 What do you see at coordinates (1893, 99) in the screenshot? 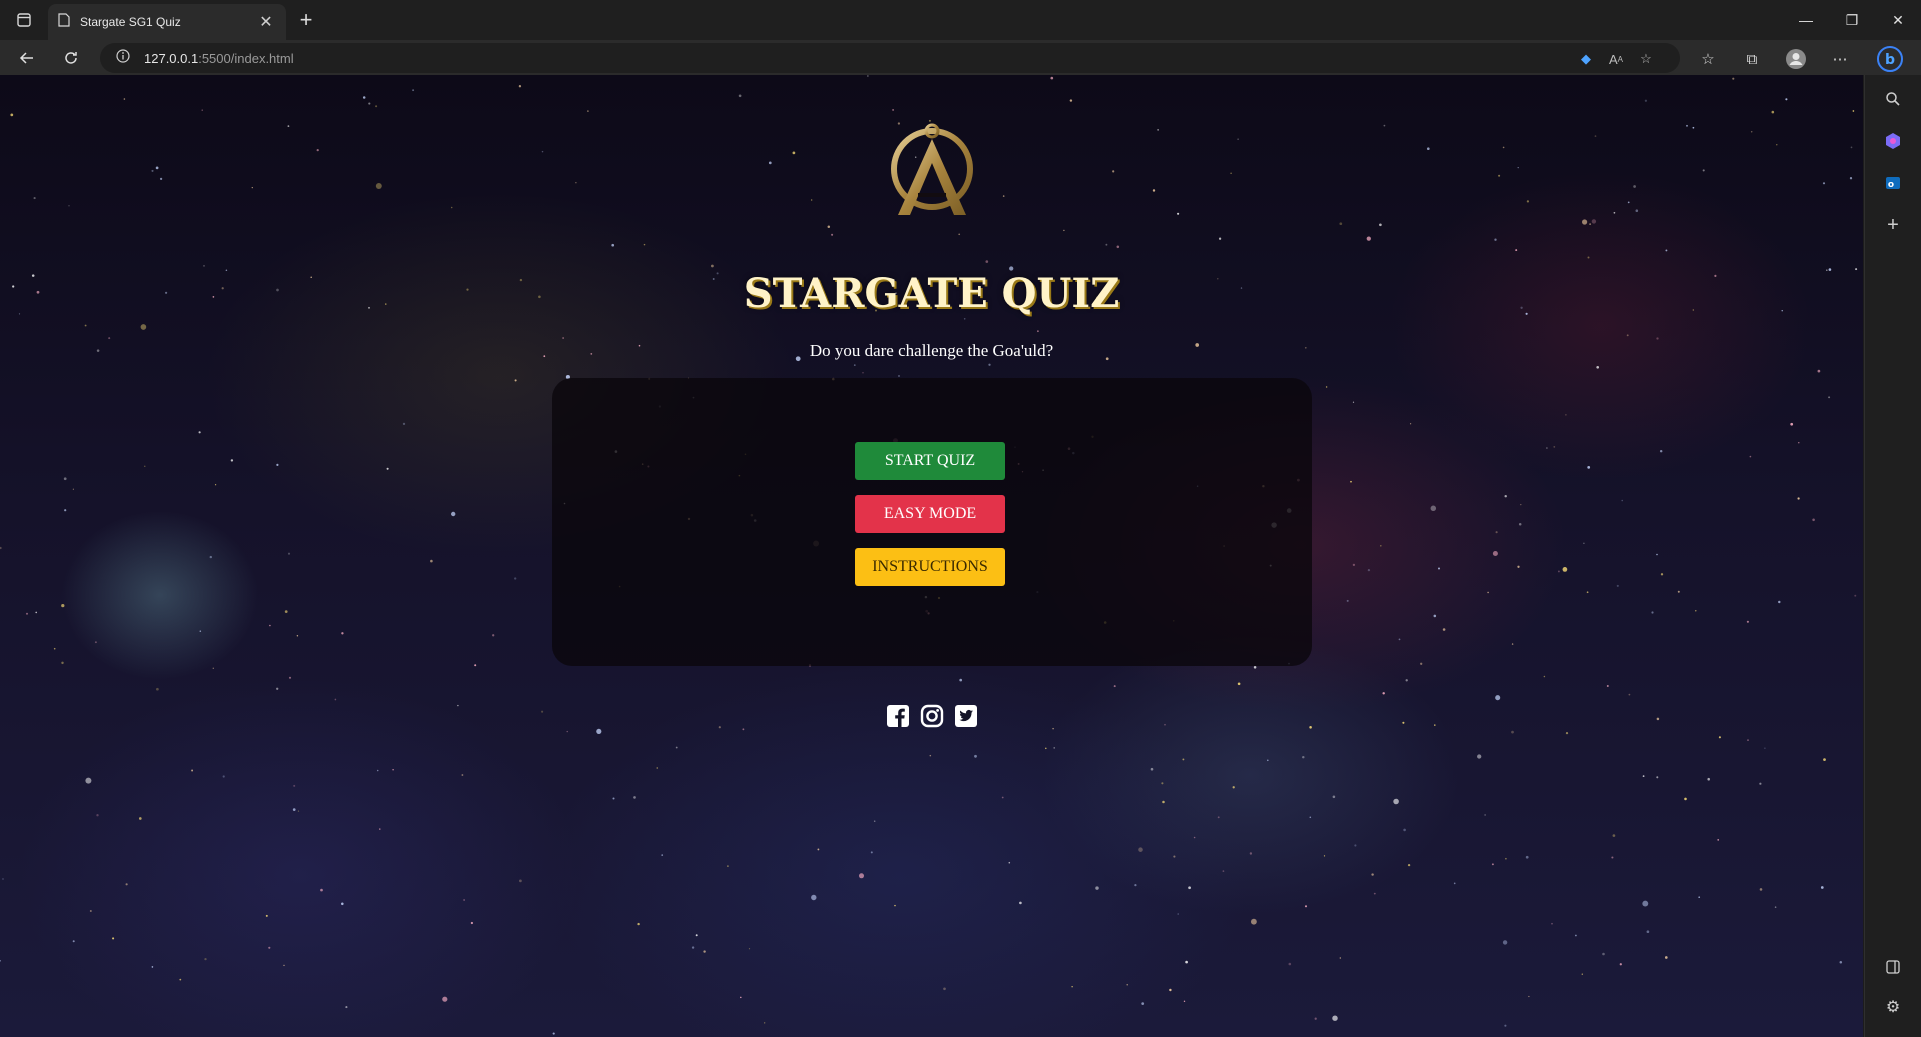
I see `search-icon` at bounding box center [1893, 99].